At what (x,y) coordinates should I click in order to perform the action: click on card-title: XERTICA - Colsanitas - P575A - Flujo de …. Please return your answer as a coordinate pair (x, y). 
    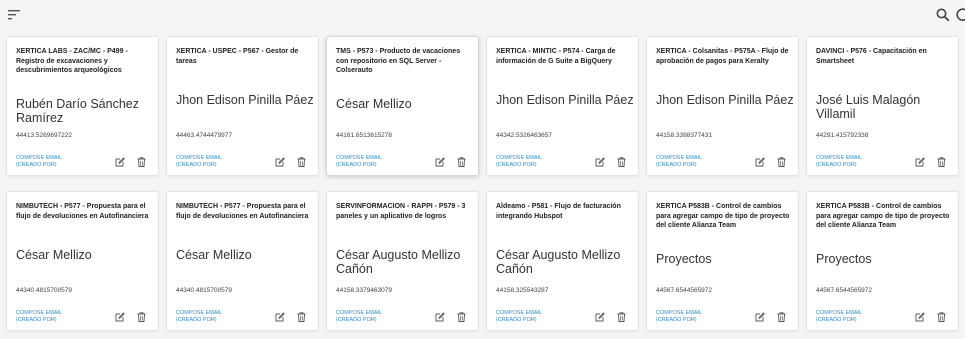
    Looking at the image, I should click on (722, 56).